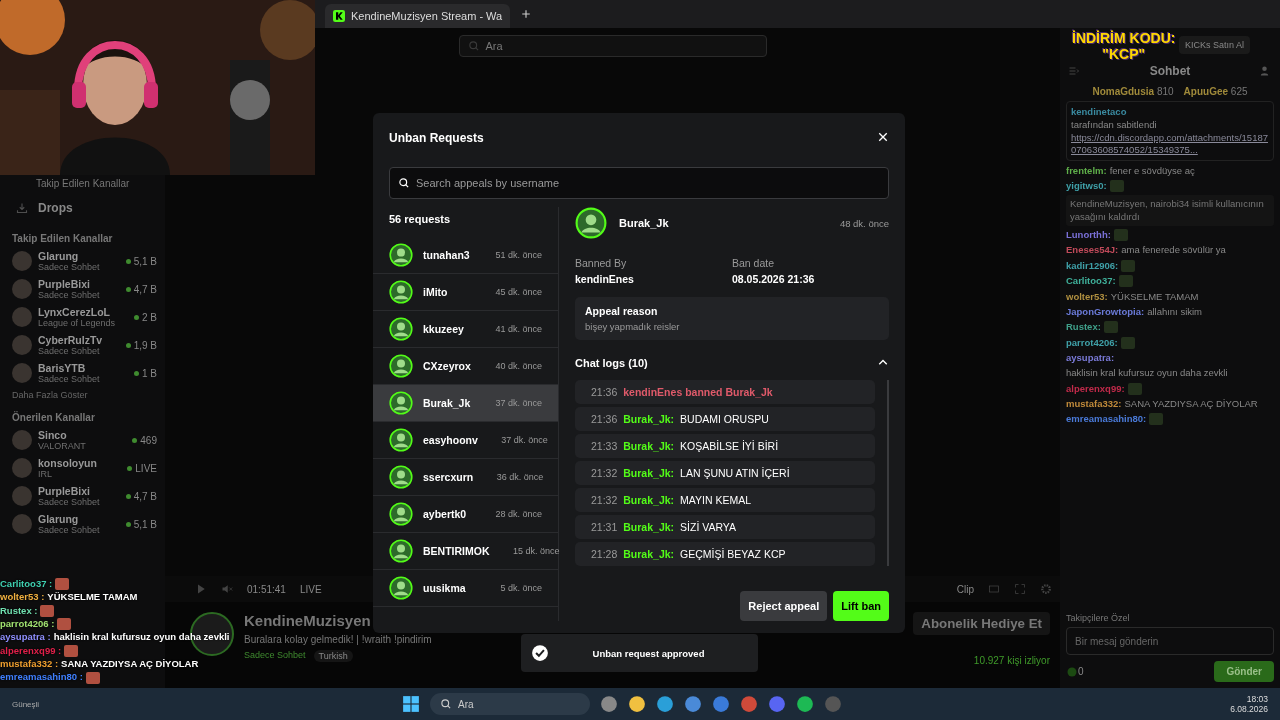 This screenshot has width=1280, height=720. Describe the element at coordinates (1170, 111) in the screenshot. I see `pinned-by-user: kendinetaco` at that location.